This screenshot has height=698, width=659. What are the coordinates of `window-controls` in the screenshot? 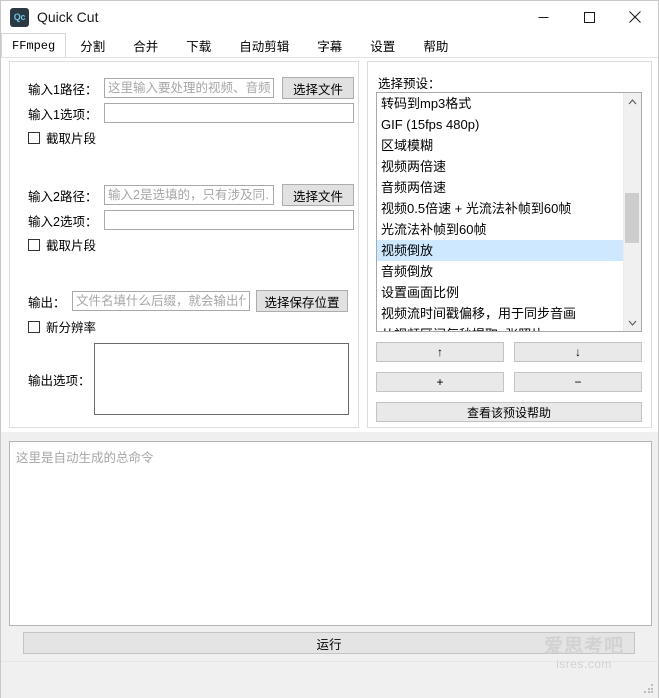 It's located at (589, 17).